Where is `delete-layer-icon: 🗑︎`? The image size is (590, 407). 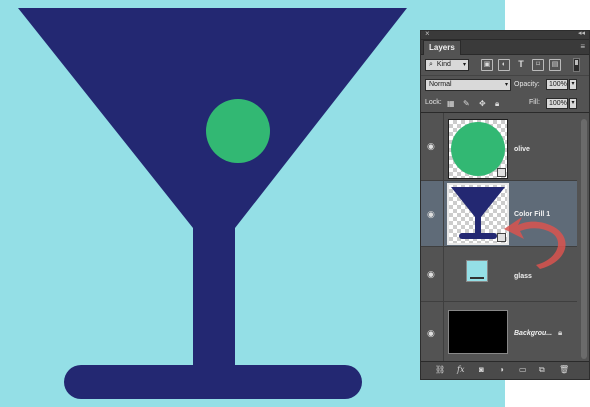 delete-layer-icon: 🗑︎ is located at coordinates (564, 369).